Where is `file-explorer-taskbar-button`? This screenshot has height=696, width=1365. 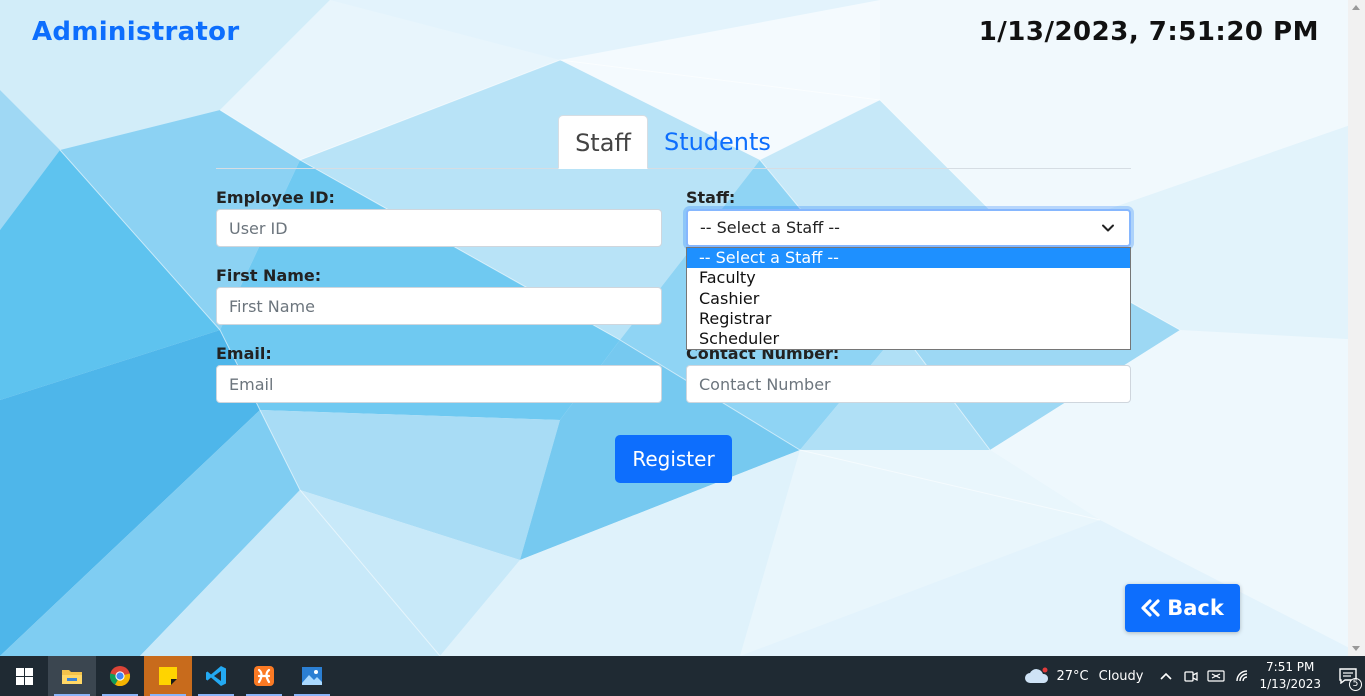
file-explorer-taskbar-button is located at coordinates (72, 676).